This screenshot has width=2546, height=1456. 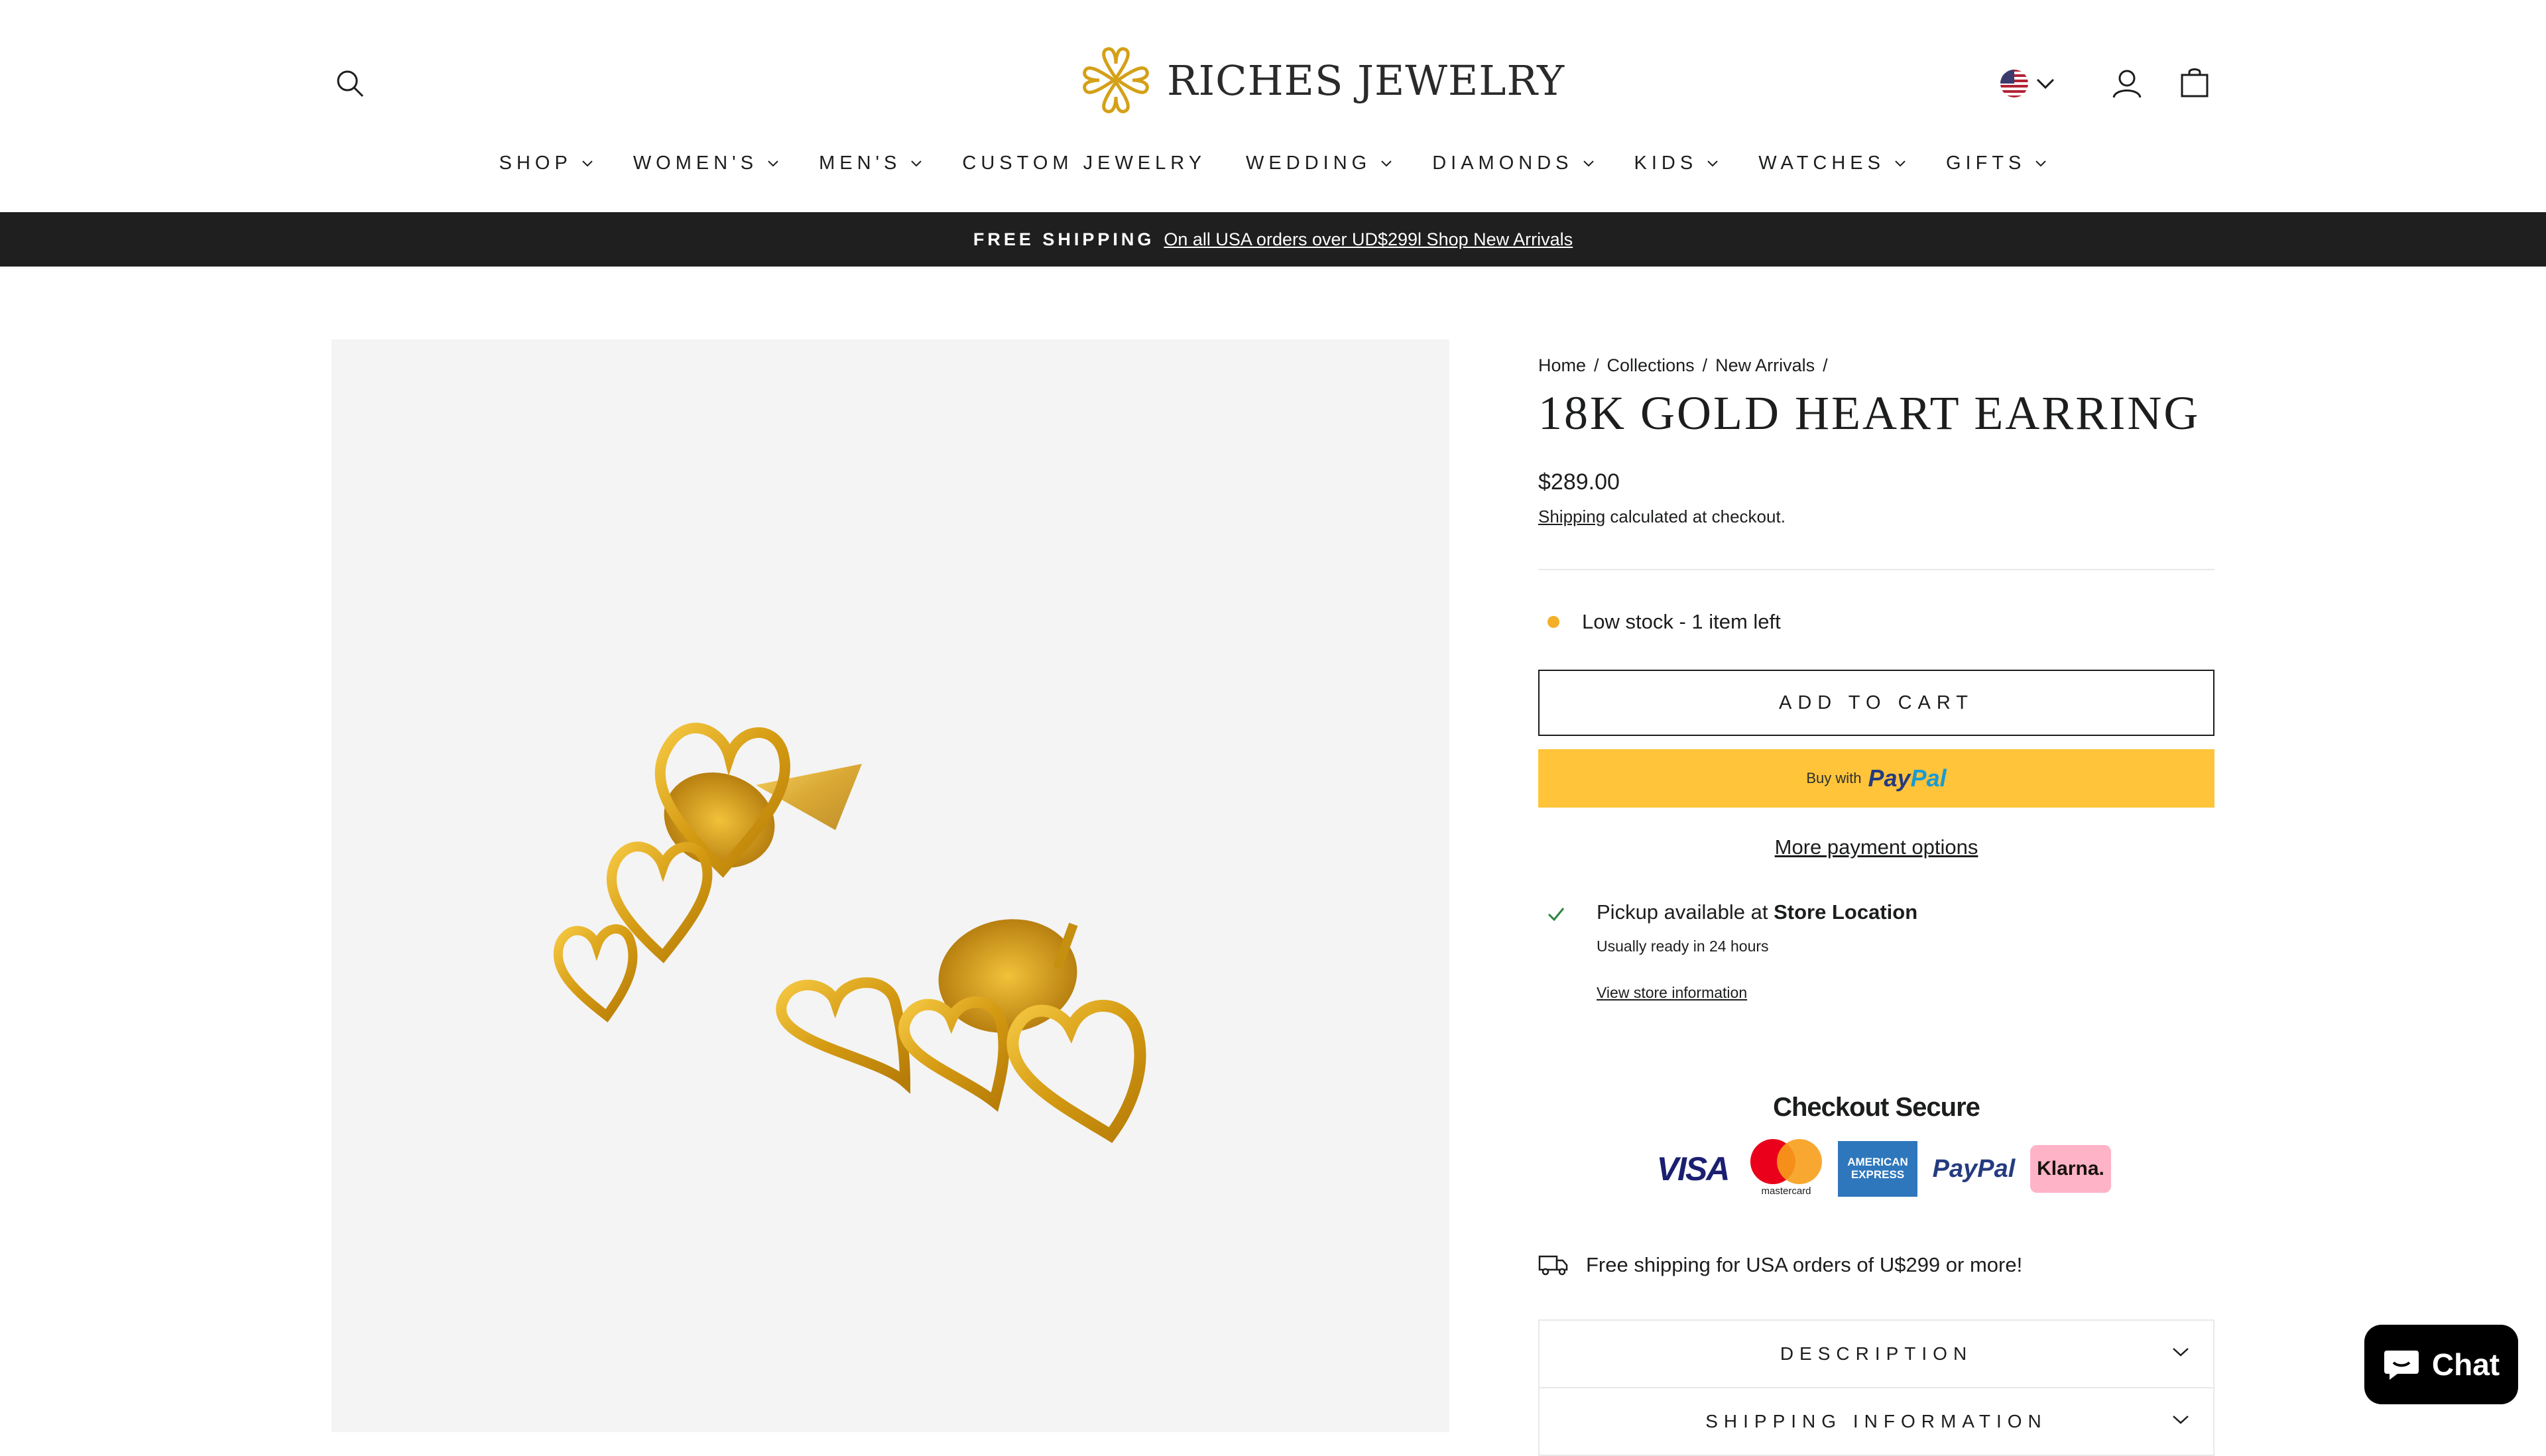 What do you see at coordinates (2401, 1365) in the screenshot?
I see `chat-bubble-icon` at bounding box center [2401, 1365].